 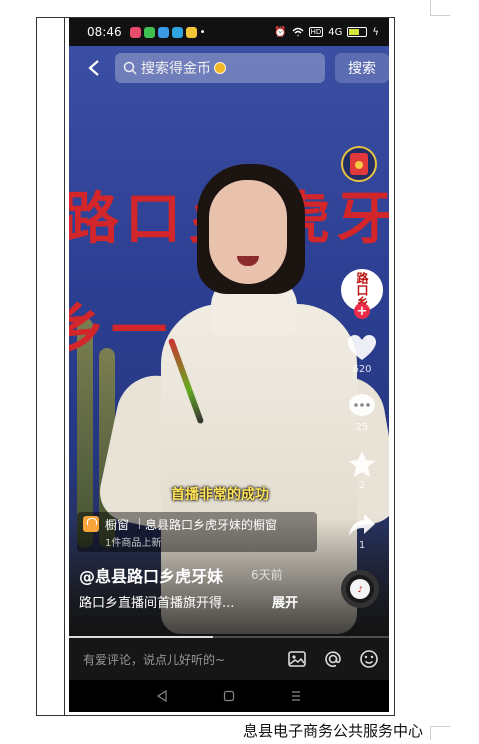 I want to click on banner-text-line2: 乡一, so click(x=121, y=331).